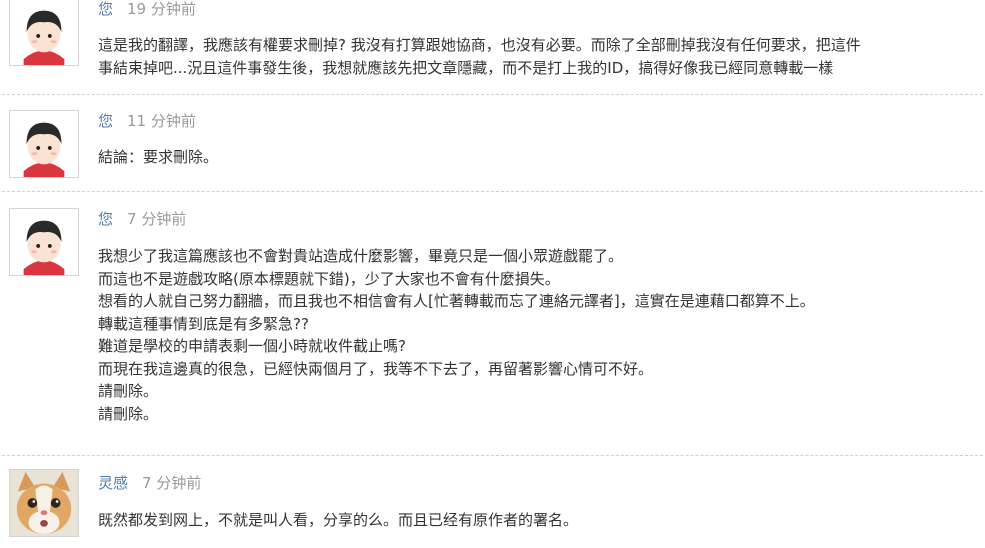 This screenshot has height=548, width=985. What do you see at coordinates (203, 323) in the screenshot?
I see `comment-line: 轉載這種事情到底是有多緊急??` at bounding box center [203, 323].